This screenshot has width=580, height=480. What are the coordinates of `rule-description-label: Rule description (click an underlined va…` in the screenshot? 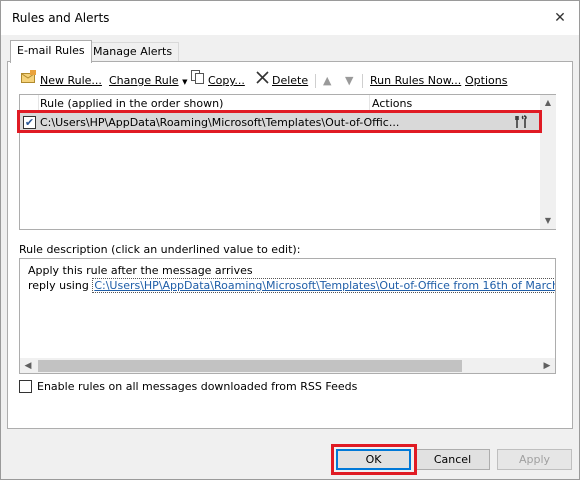 It's located at (160, 249).